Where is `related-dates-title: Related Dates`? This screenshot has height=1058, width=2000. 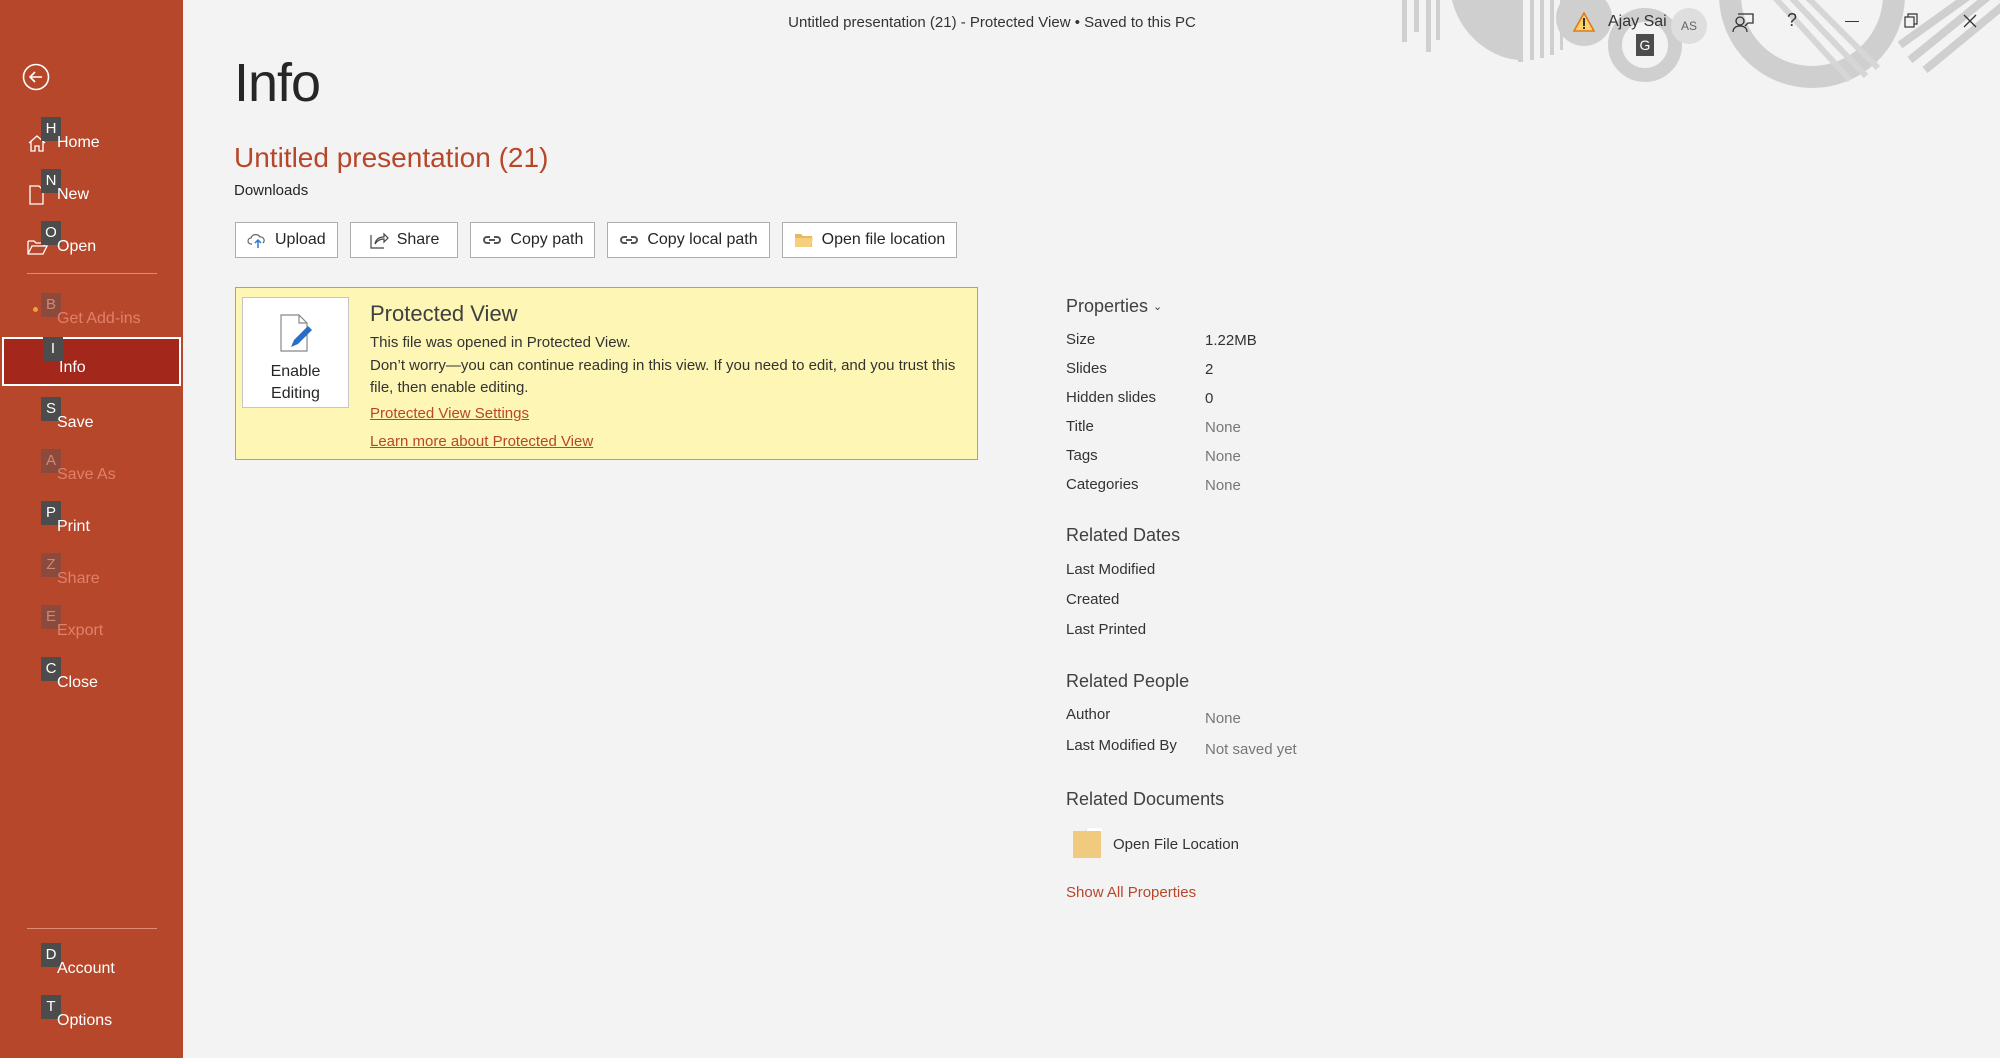 related-dates-title: Related Dates is located at coordinates (1123, 535).